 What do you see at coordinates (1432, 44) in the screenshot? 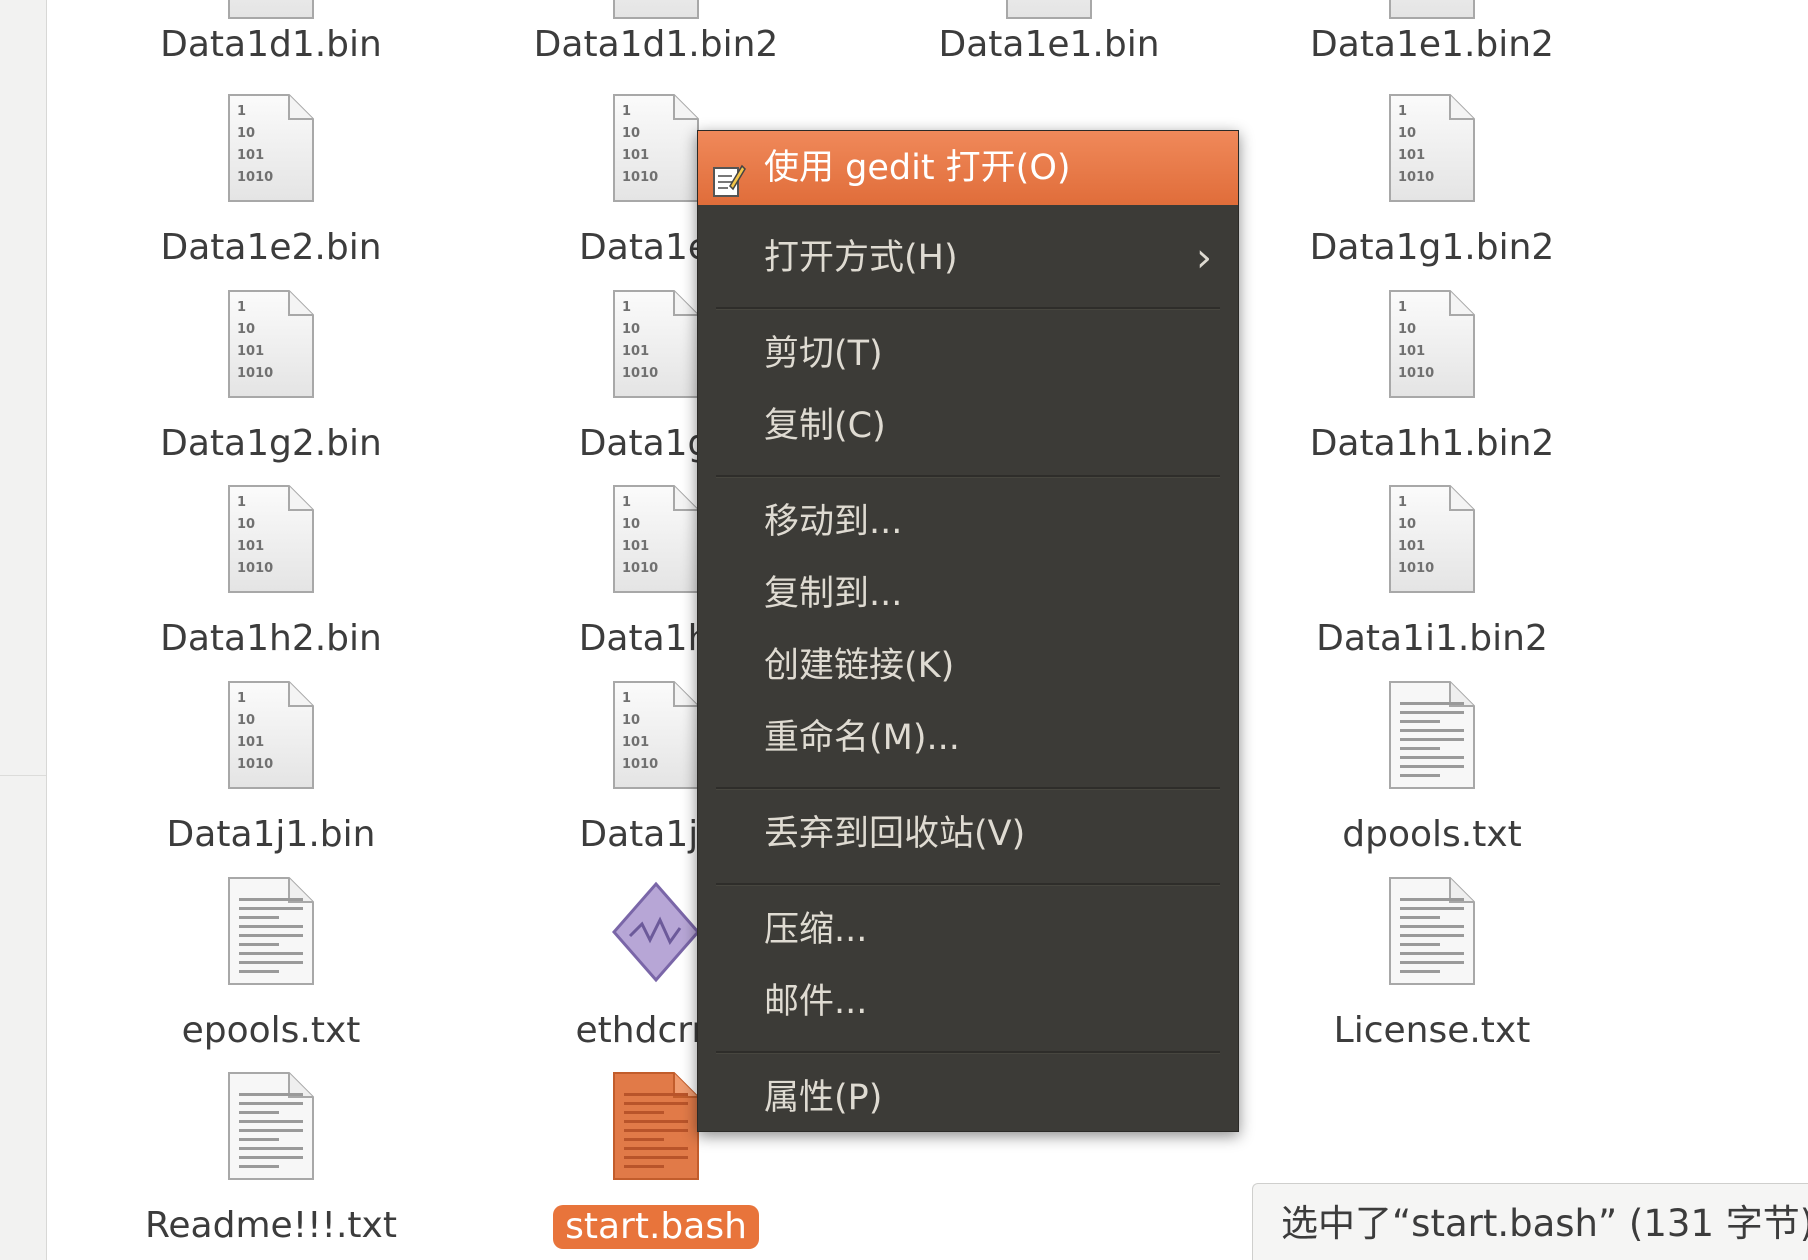
I see `file-name-label: Data1e1.bin2` at bounding box center [1432, 44].